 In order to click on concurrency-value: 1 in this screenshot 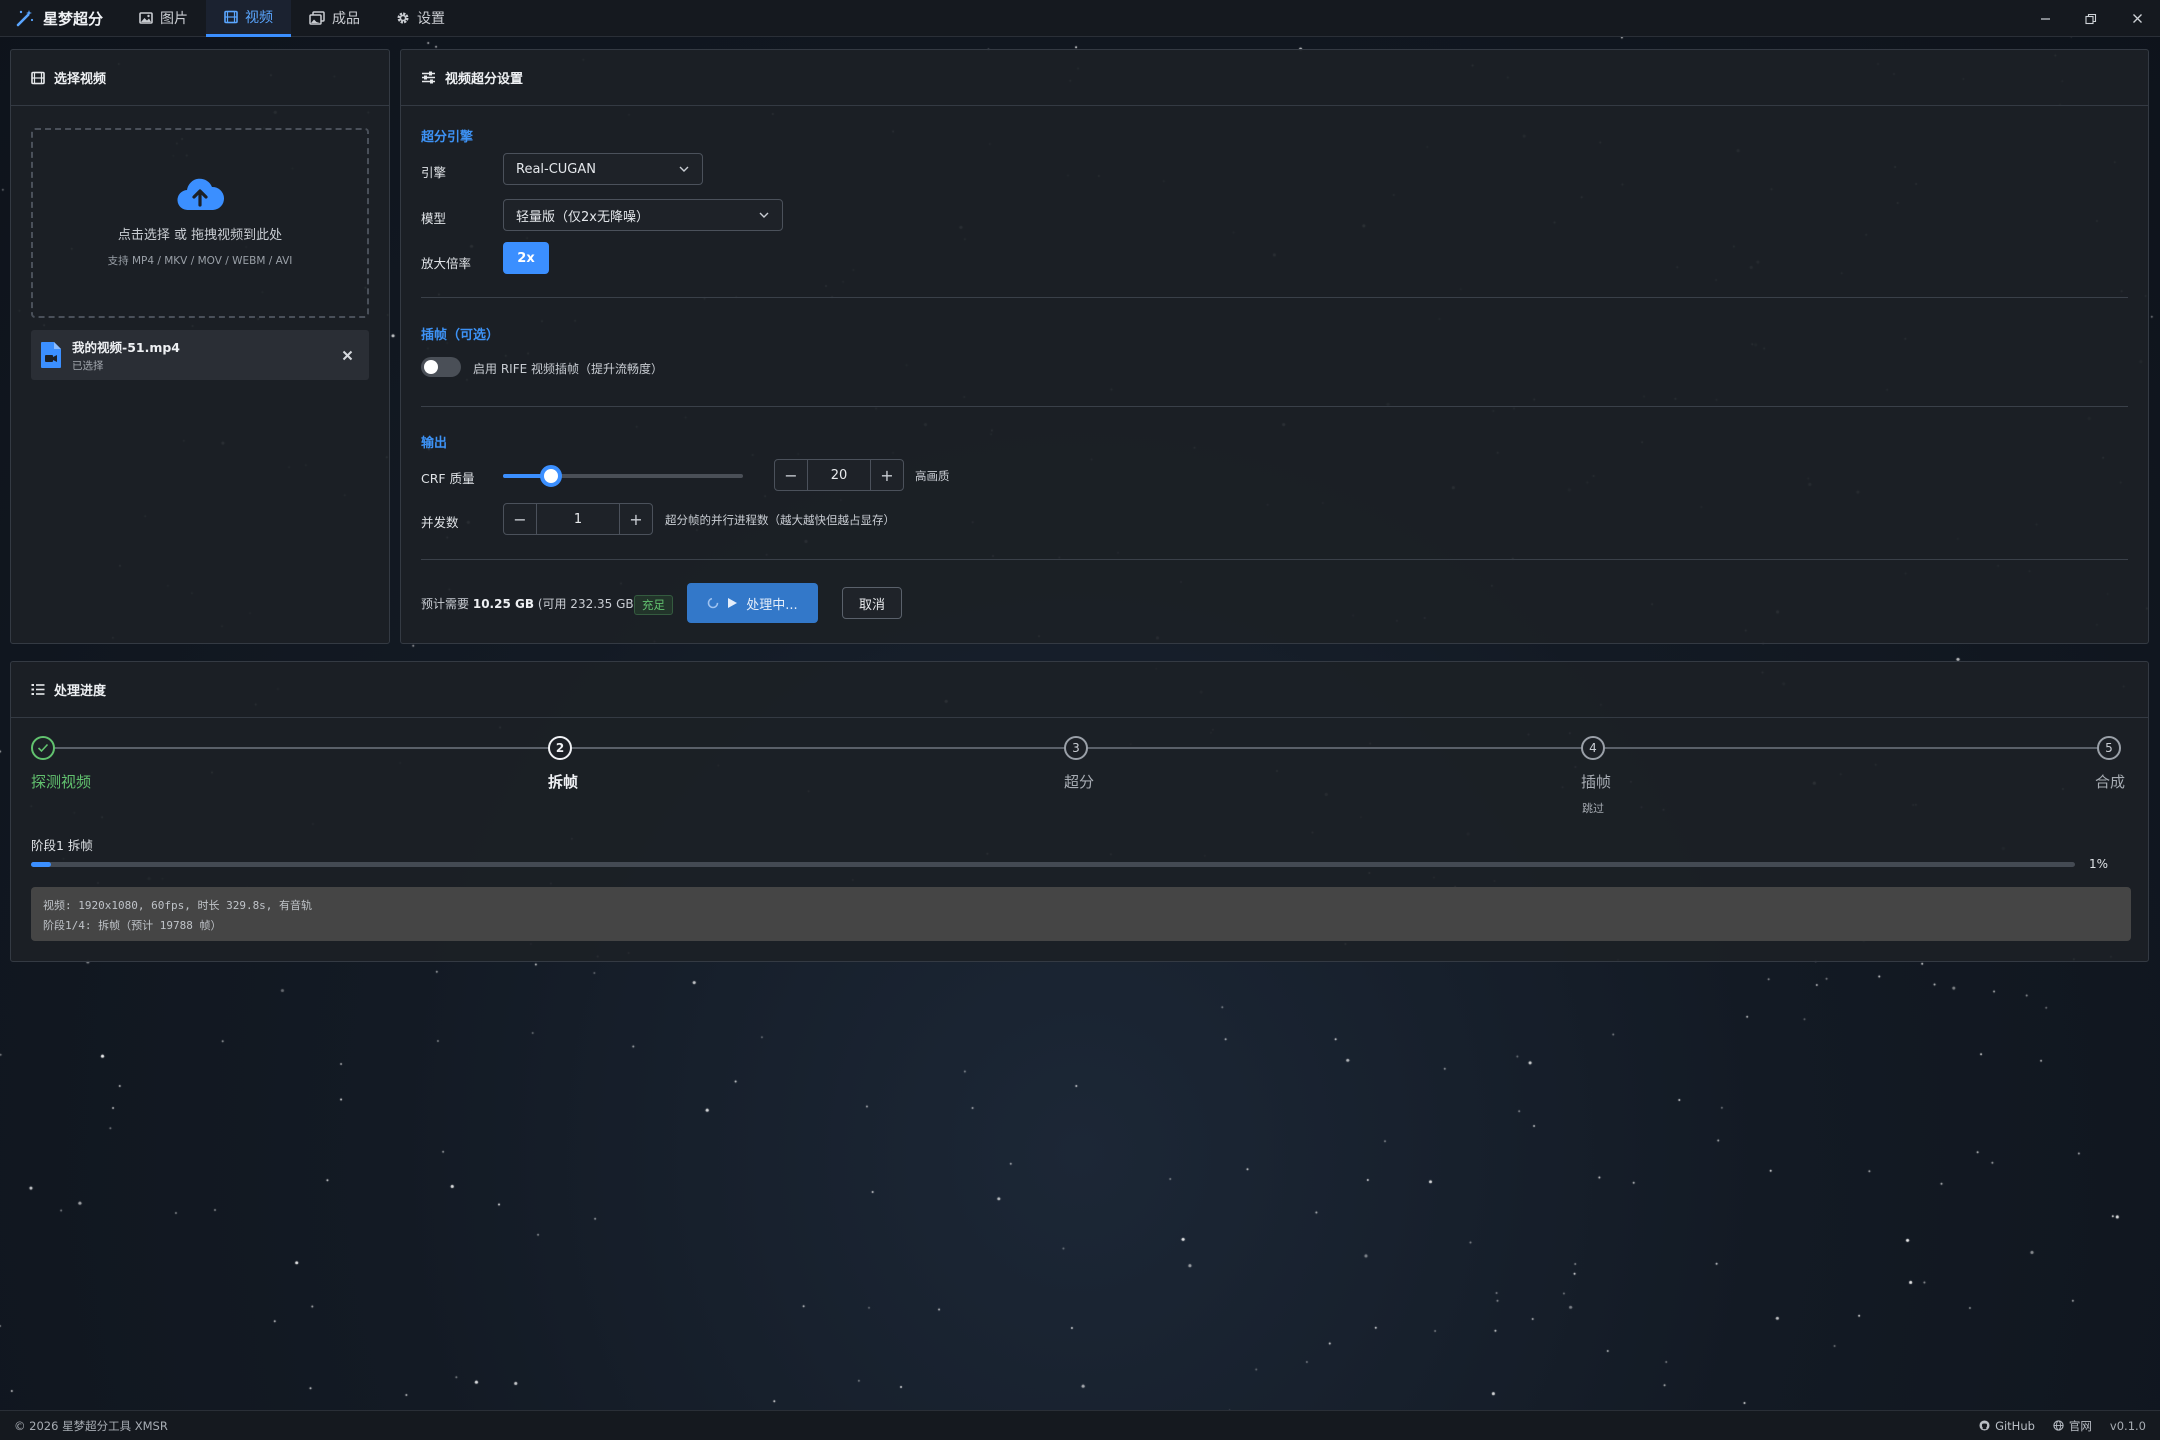, I will do `click(578, 519)`.